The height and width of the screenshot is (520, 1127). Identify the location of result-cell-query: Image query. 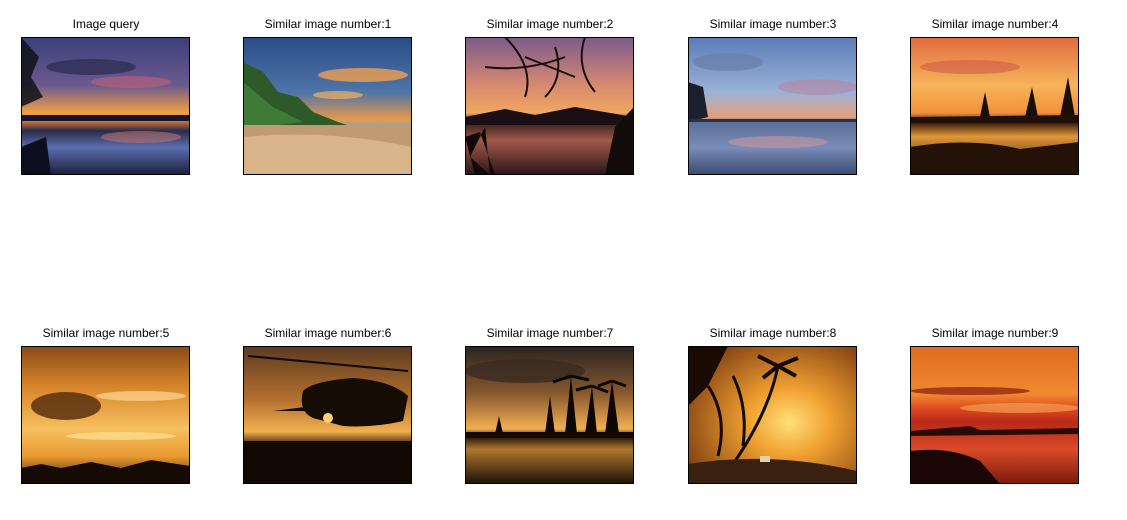
(106, 95).